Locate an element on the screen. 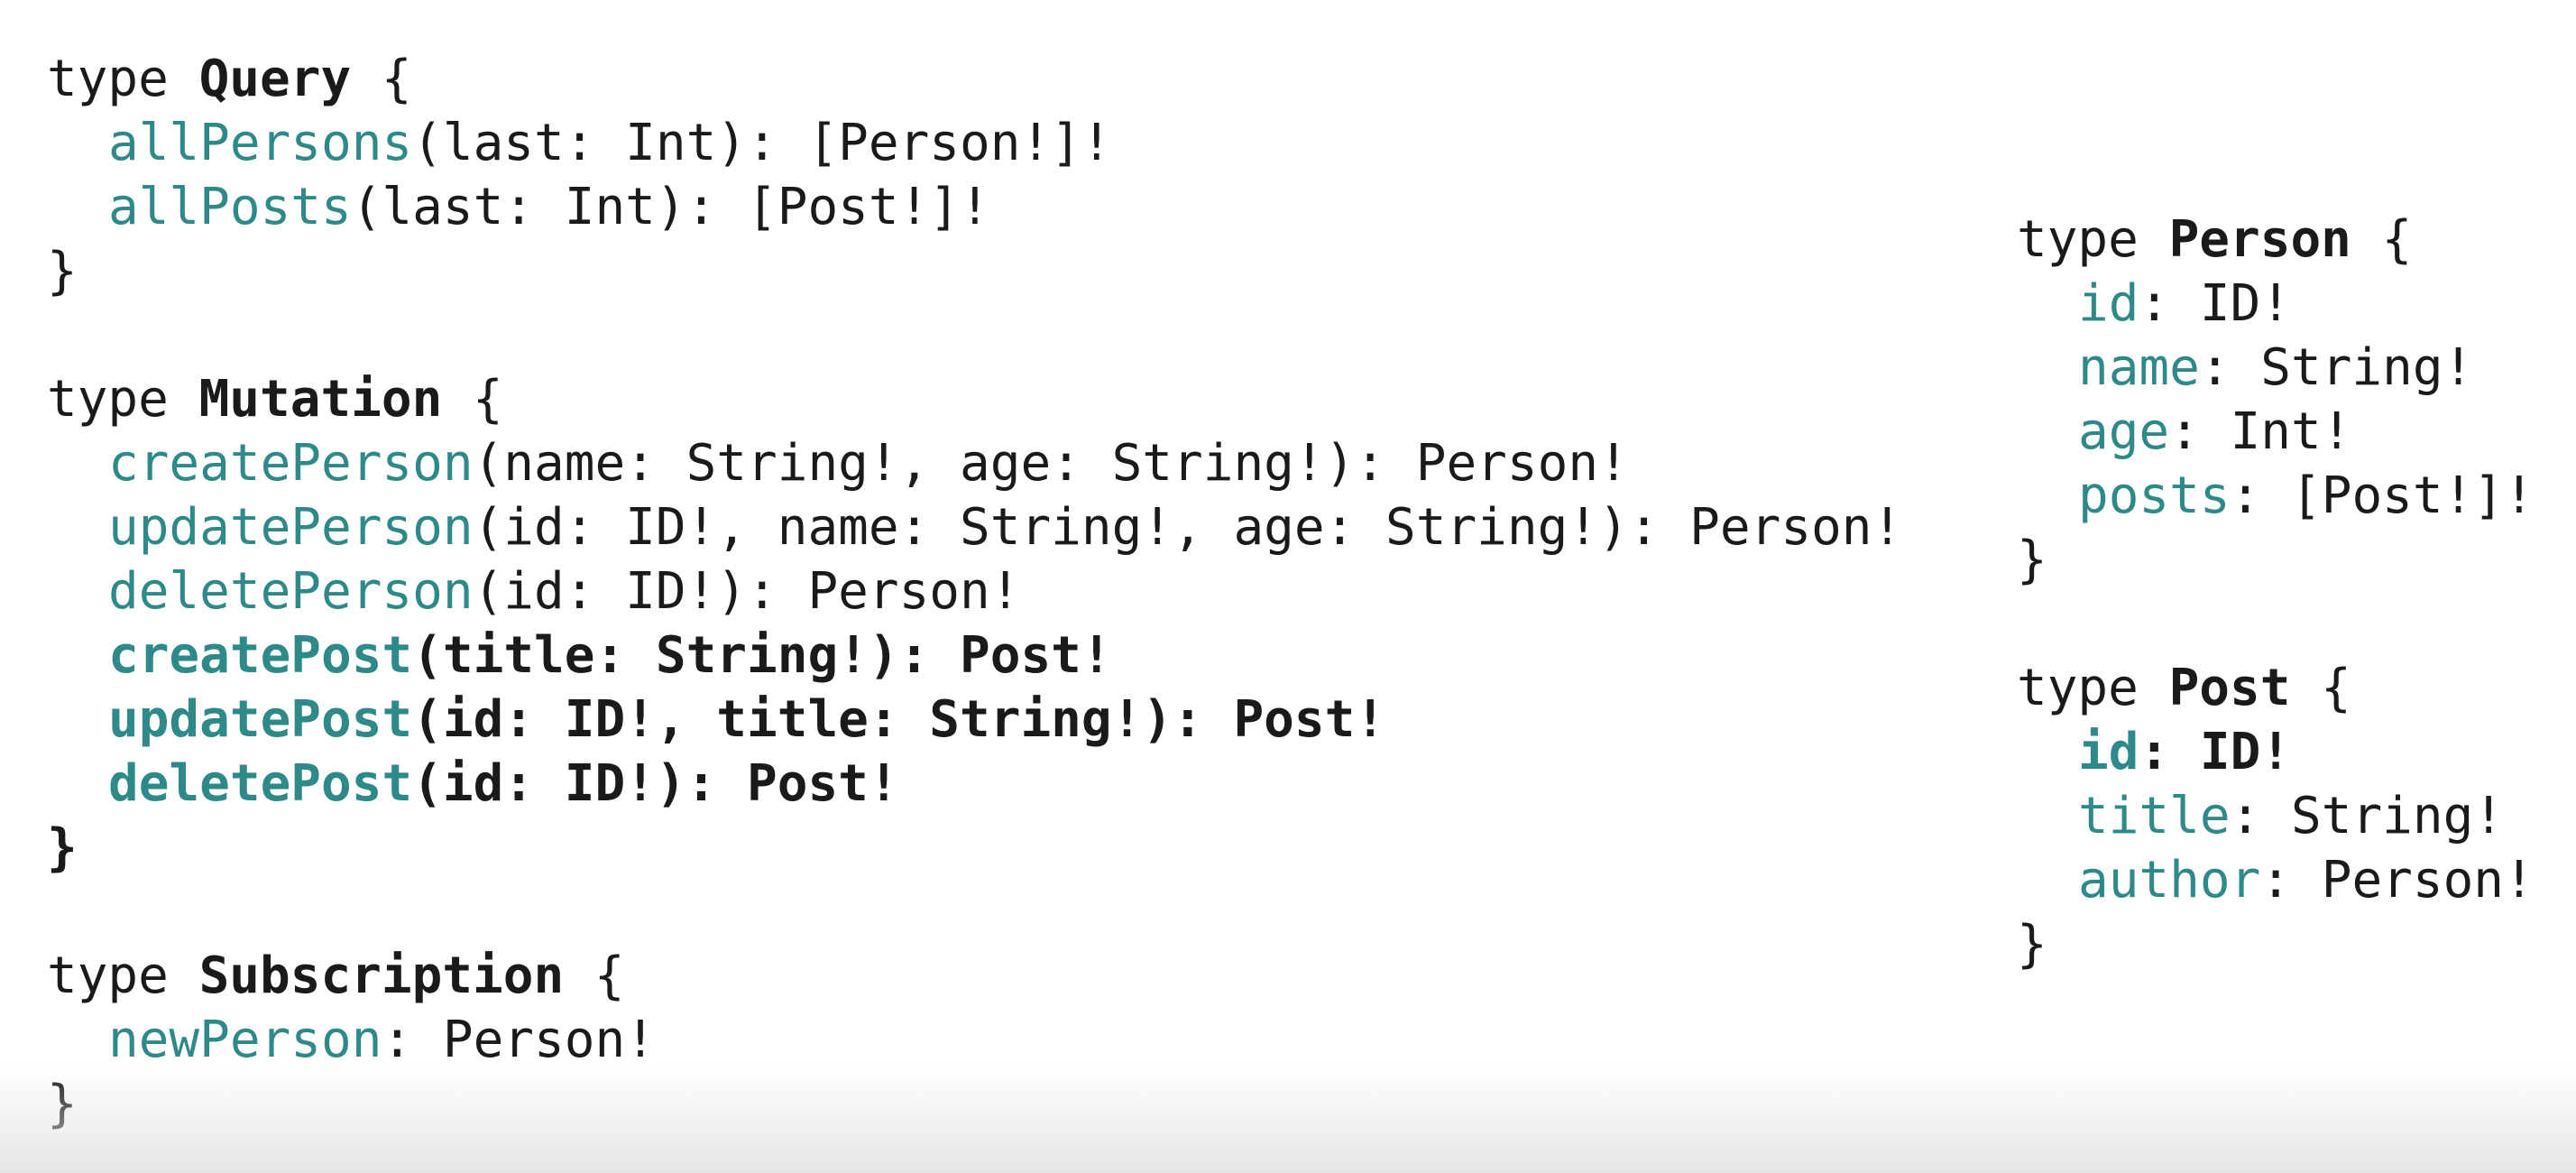 This screenshot has height=1173, width=2576. person-type-header: type Person { is located at coordinates (2276, 240).